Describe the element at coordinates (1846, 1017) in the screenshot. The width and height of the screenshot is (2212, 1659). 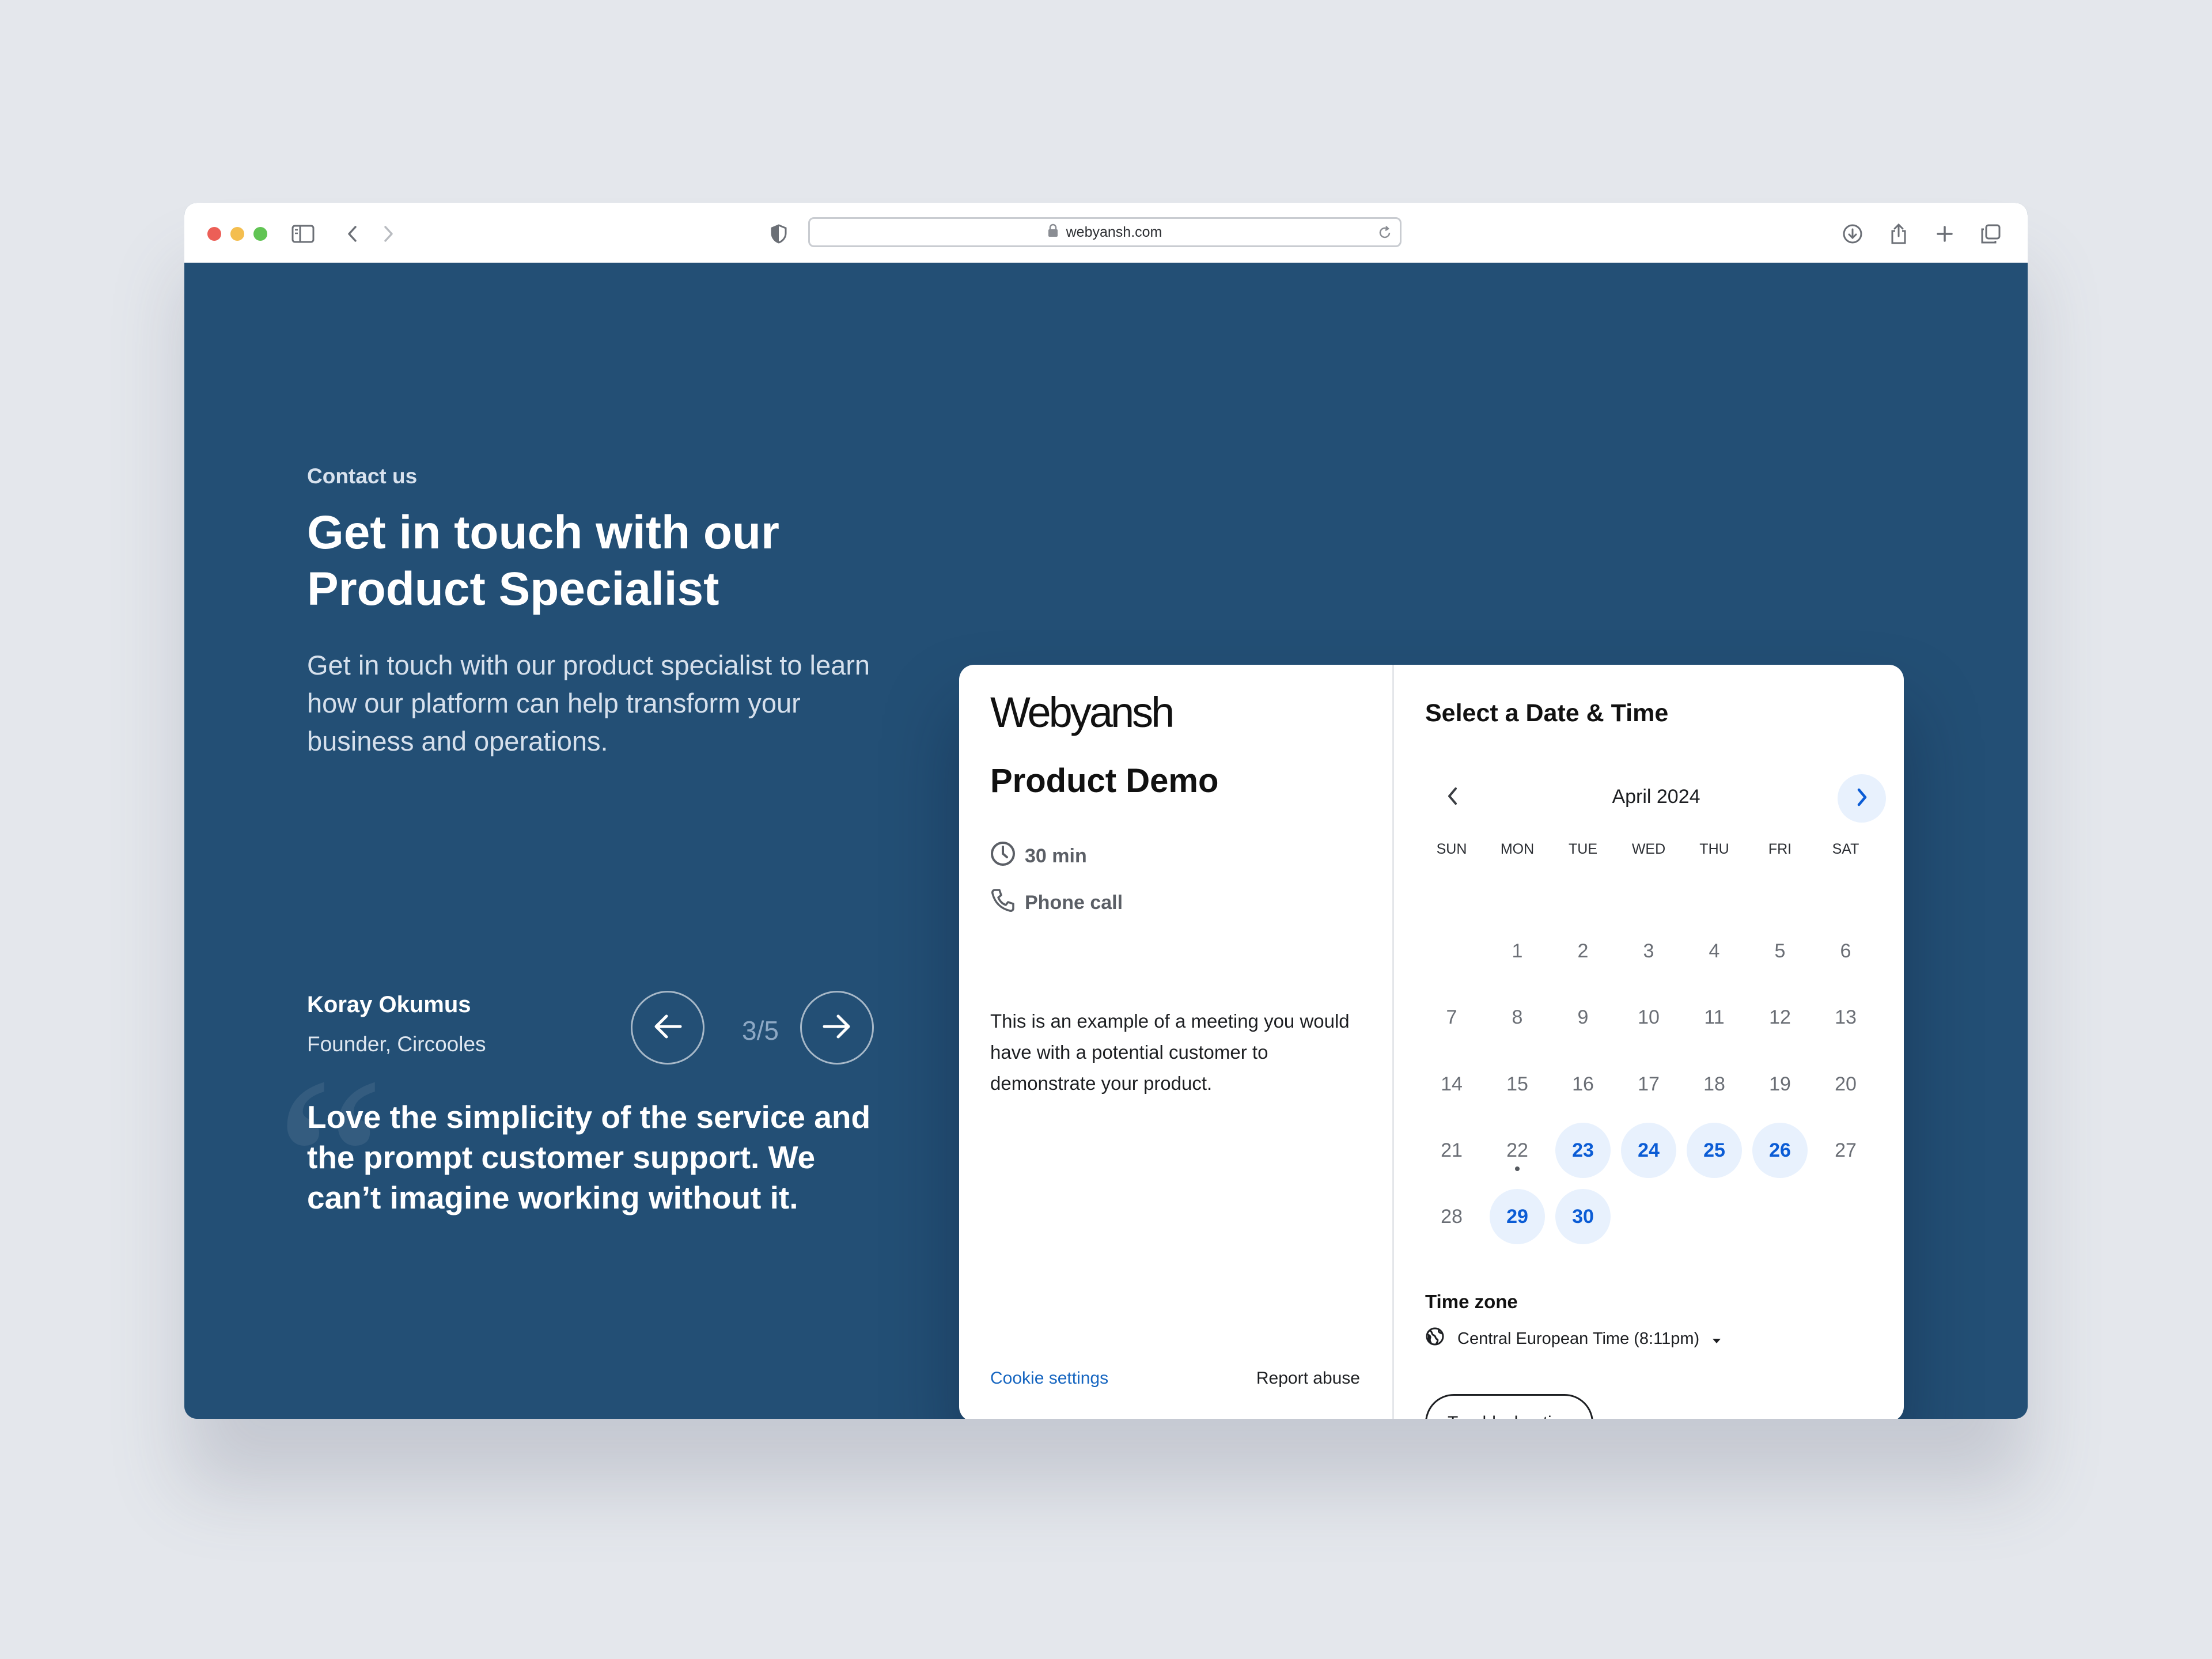
I see `calendar-date: 13` at that location.